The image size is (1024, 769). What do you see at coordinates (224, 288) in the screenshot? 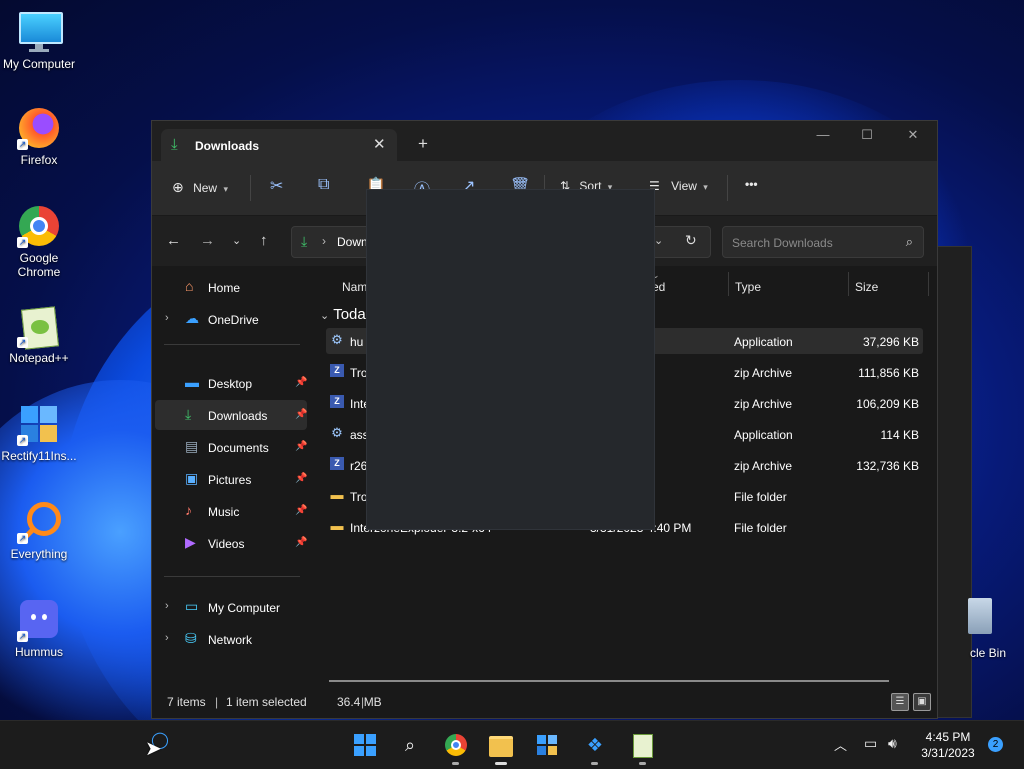
I see `nav-label: Home` at bounding box center [224, 288].